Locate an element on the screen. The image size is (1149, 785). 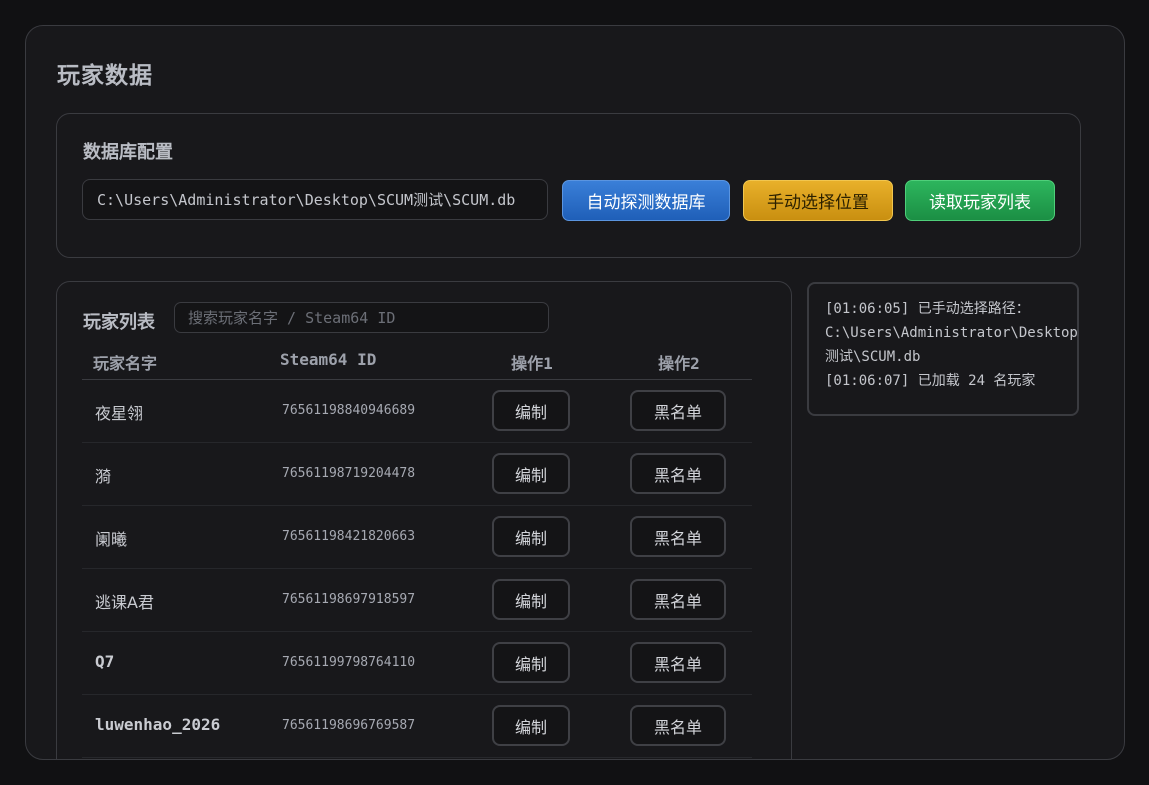
log-line: [01:06:05] 已手动选择路径： is located at coordinates (927, 309).